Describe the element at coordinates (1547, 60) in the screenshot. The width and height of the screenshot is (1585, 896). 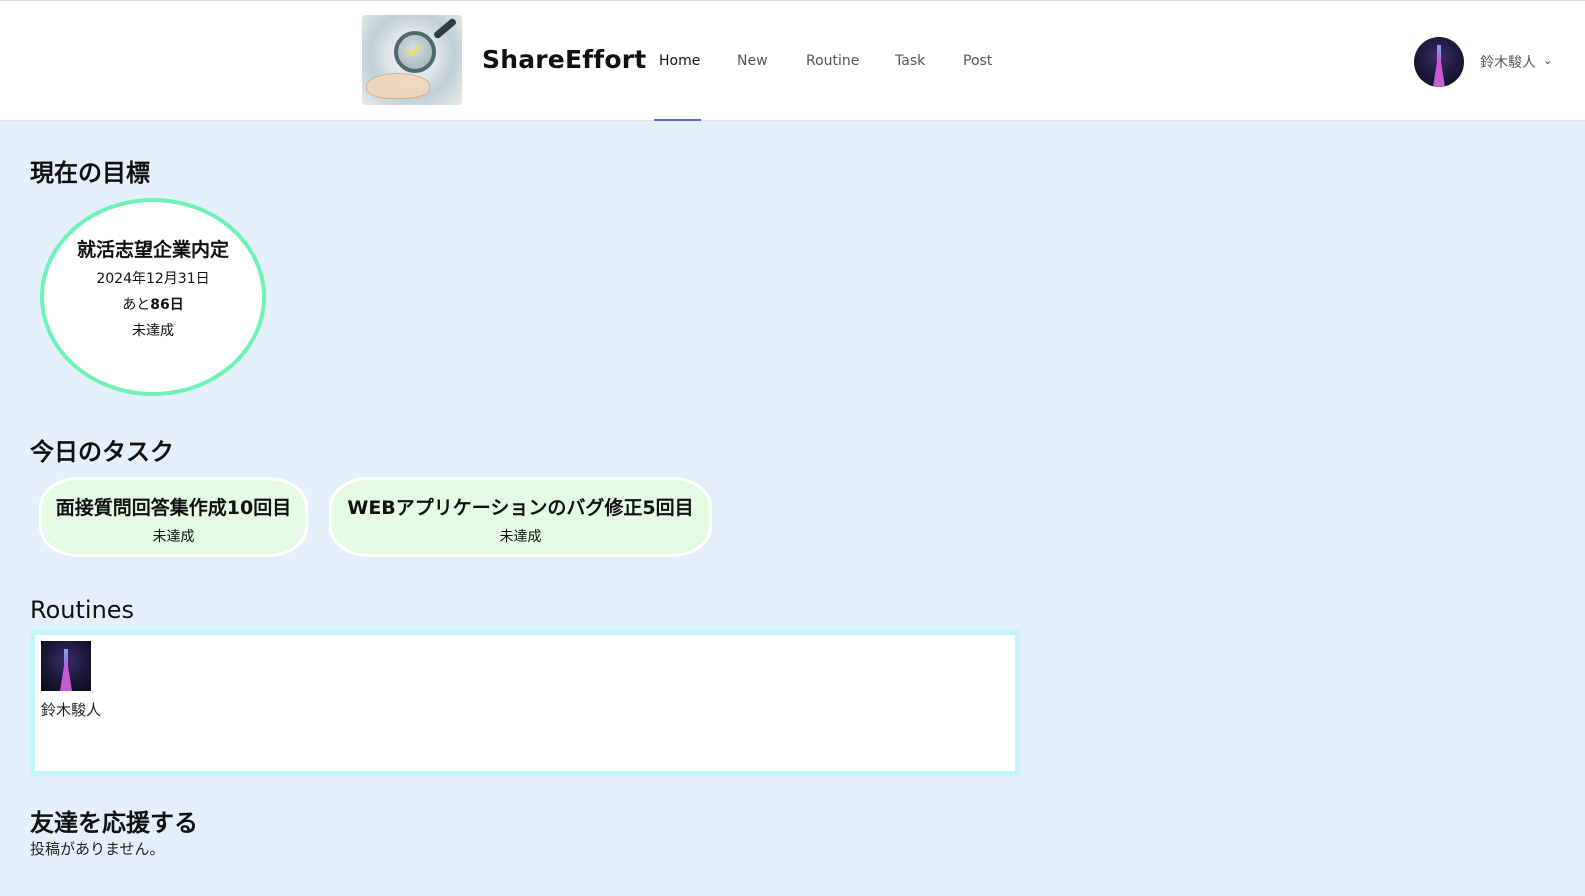
I see `chevron-down-icon: ⌄` at that location.